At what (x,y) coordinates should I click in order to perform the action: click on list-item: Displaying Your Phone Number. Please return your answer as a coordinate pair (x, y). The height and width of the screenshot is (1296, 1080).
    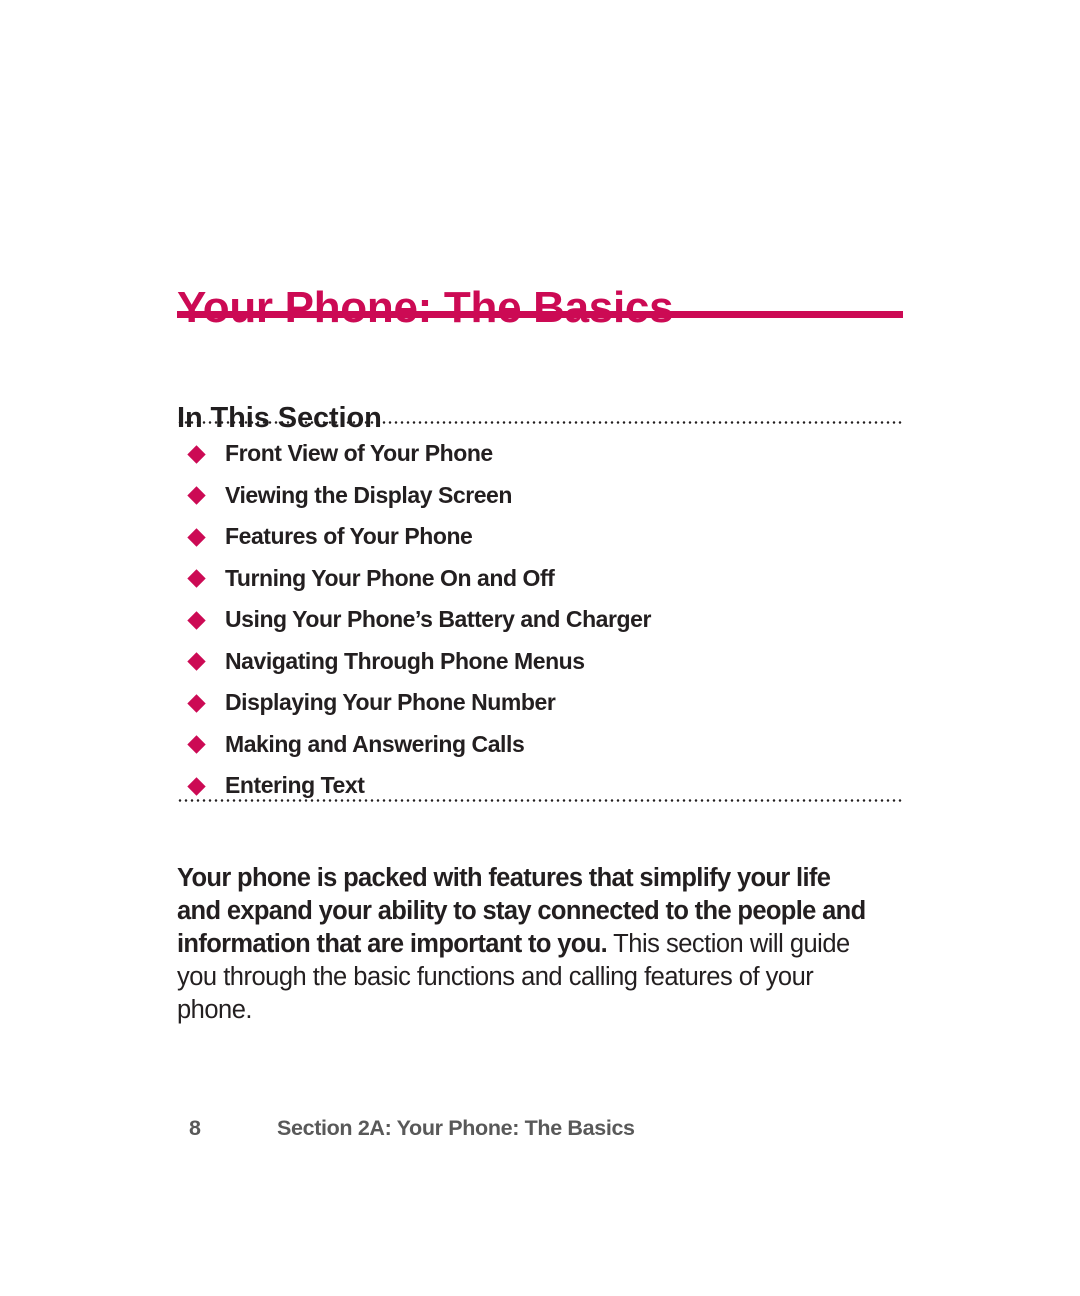
    Looking at the image, I should click on (540, 703).